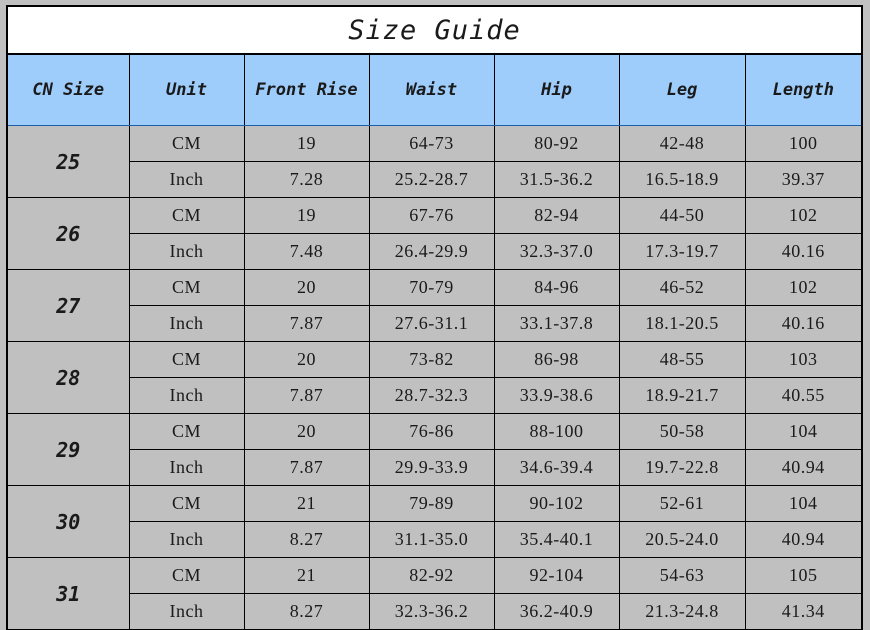 The height and width of the screenshot is (630, 870). What do you see at coordinates (431, 90) in the screenshot?
I see `column-header-waist: Waist` at bounding box center [431, 90].